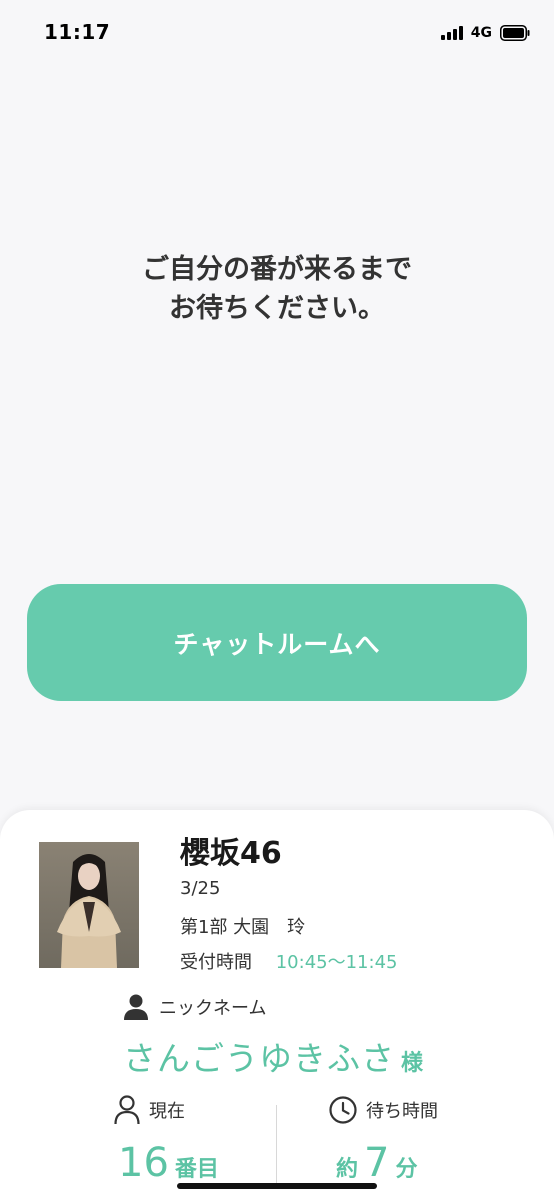  I want to click on person-outline-icon, so click(127, 1110).